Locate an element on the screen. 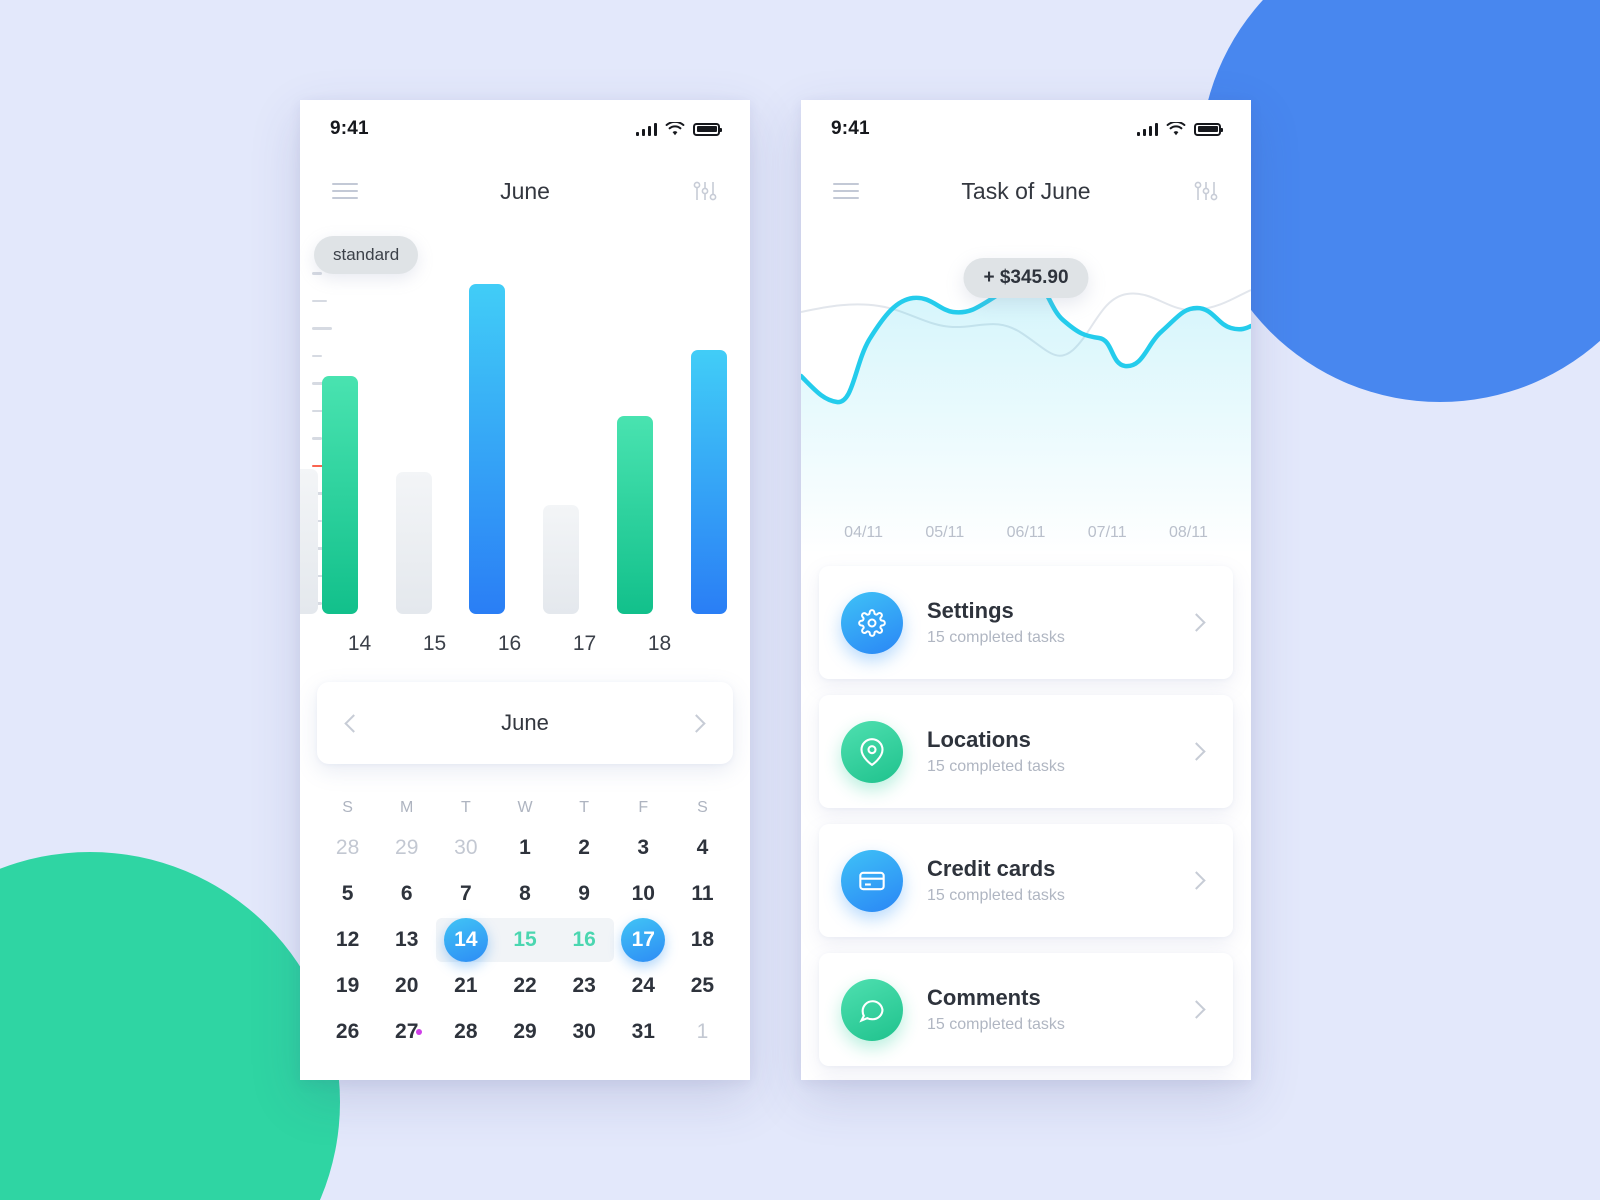 The height and width of the screenshot is (1200, 1600). chart-date-label: 05/11 is located at coordinates (945, 532).